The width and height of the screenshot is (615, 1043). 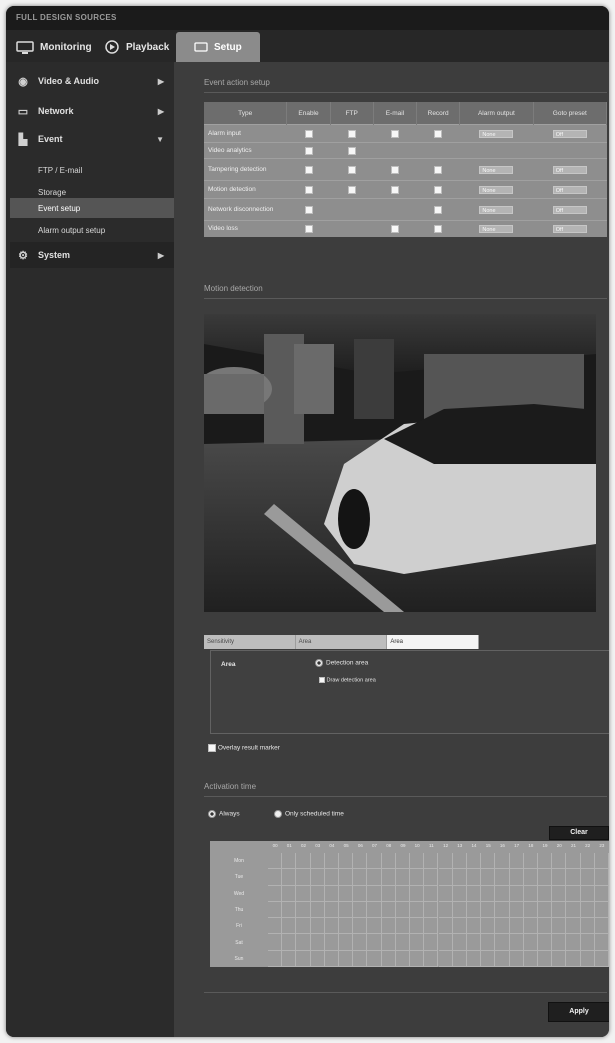 I want to click on alarm-output-select: None, so click(x=496, y=189).